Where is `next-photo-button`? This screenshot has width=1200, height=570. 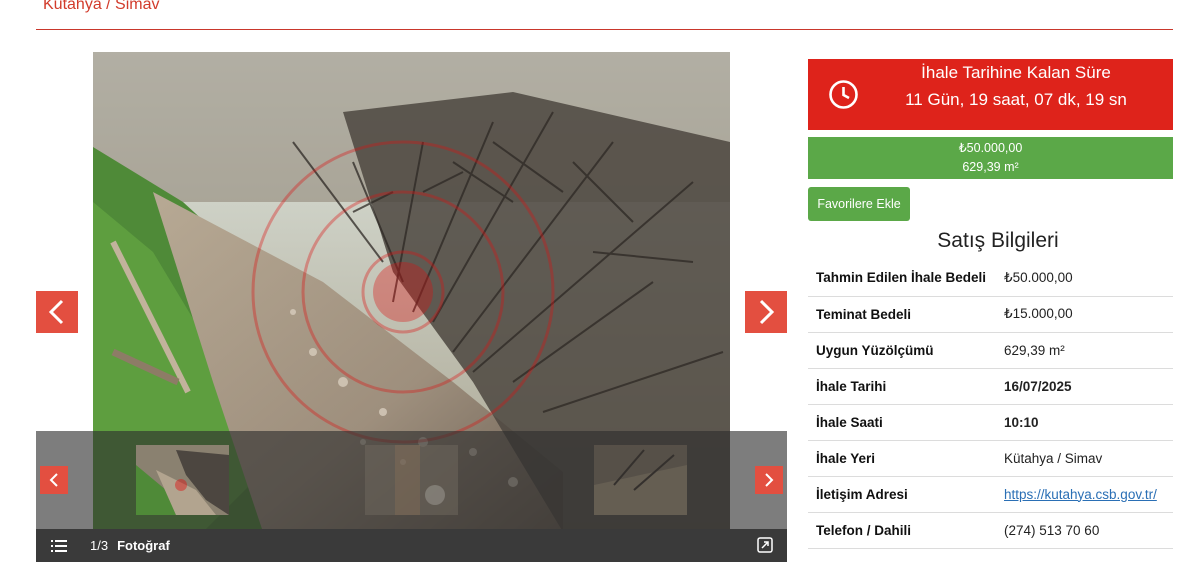 next-photo-button is located at coordinates (766, 312).